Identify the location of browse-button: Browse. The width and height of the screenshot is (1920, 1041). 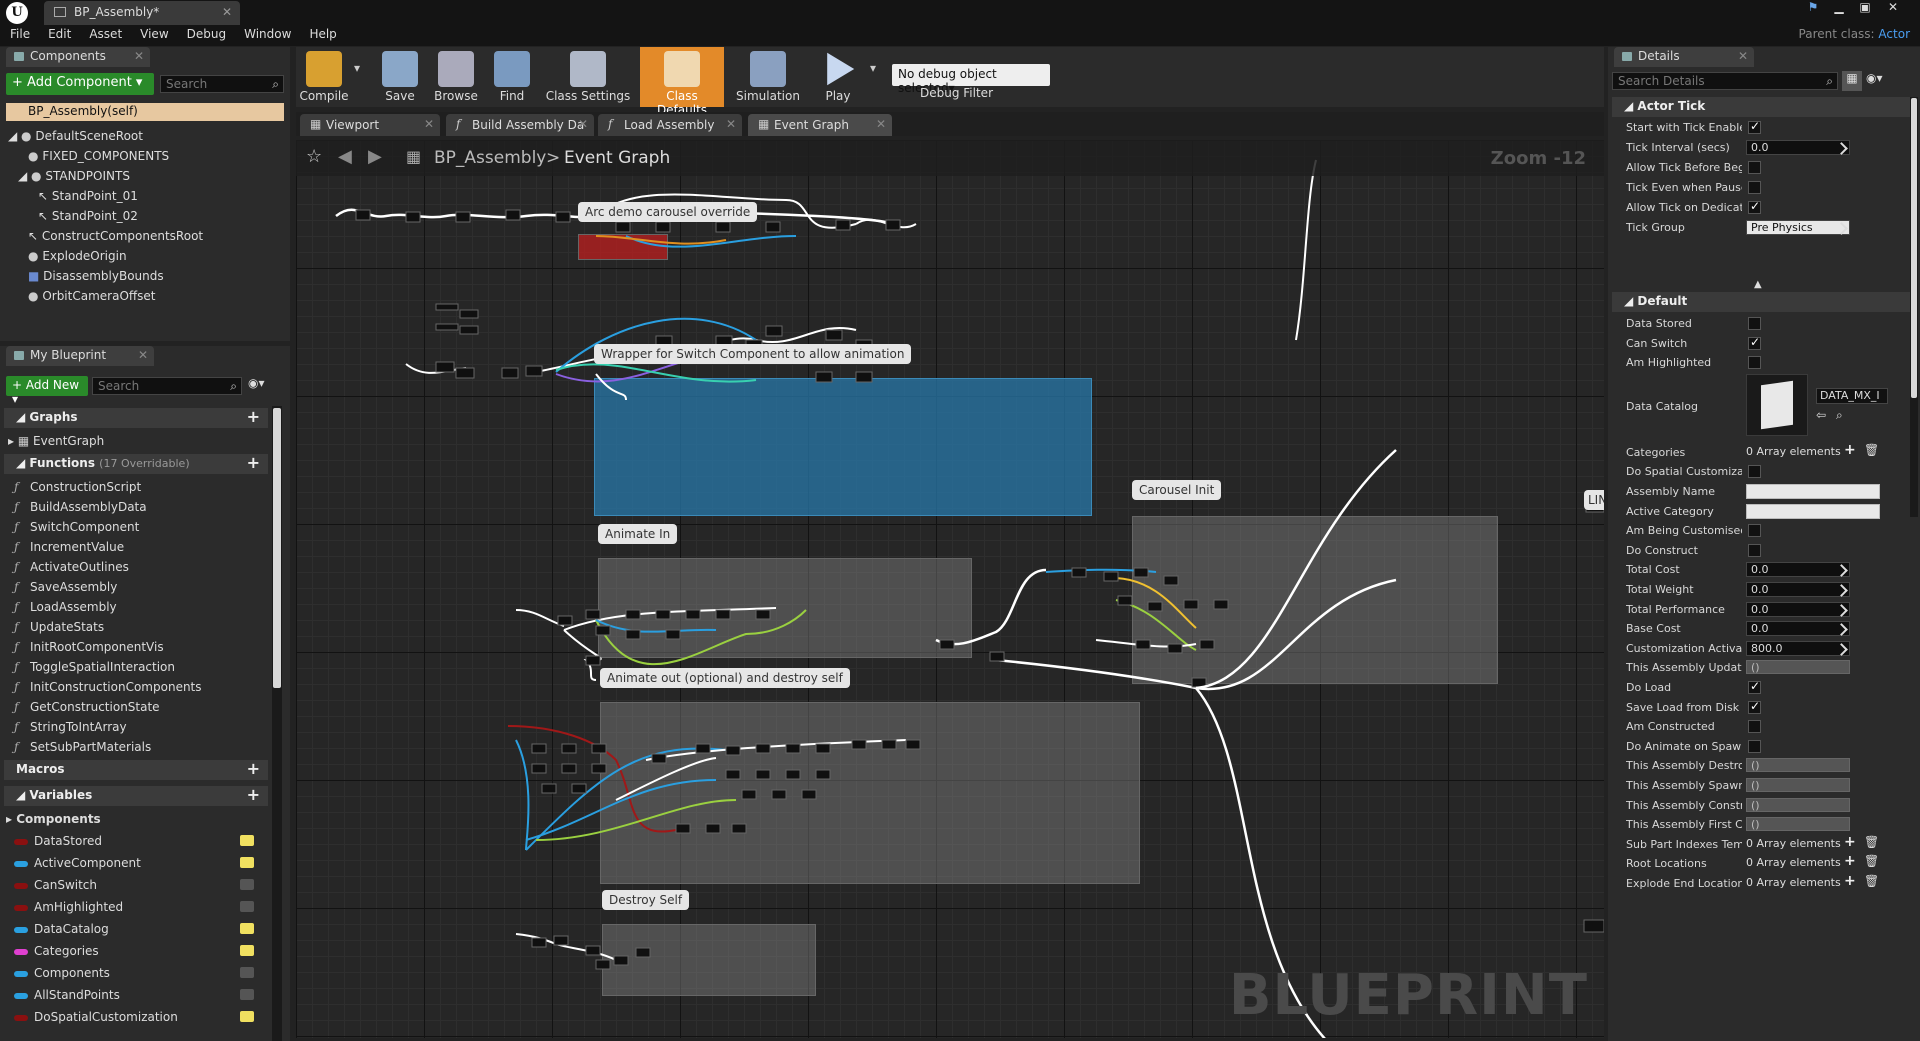
(456, 77).